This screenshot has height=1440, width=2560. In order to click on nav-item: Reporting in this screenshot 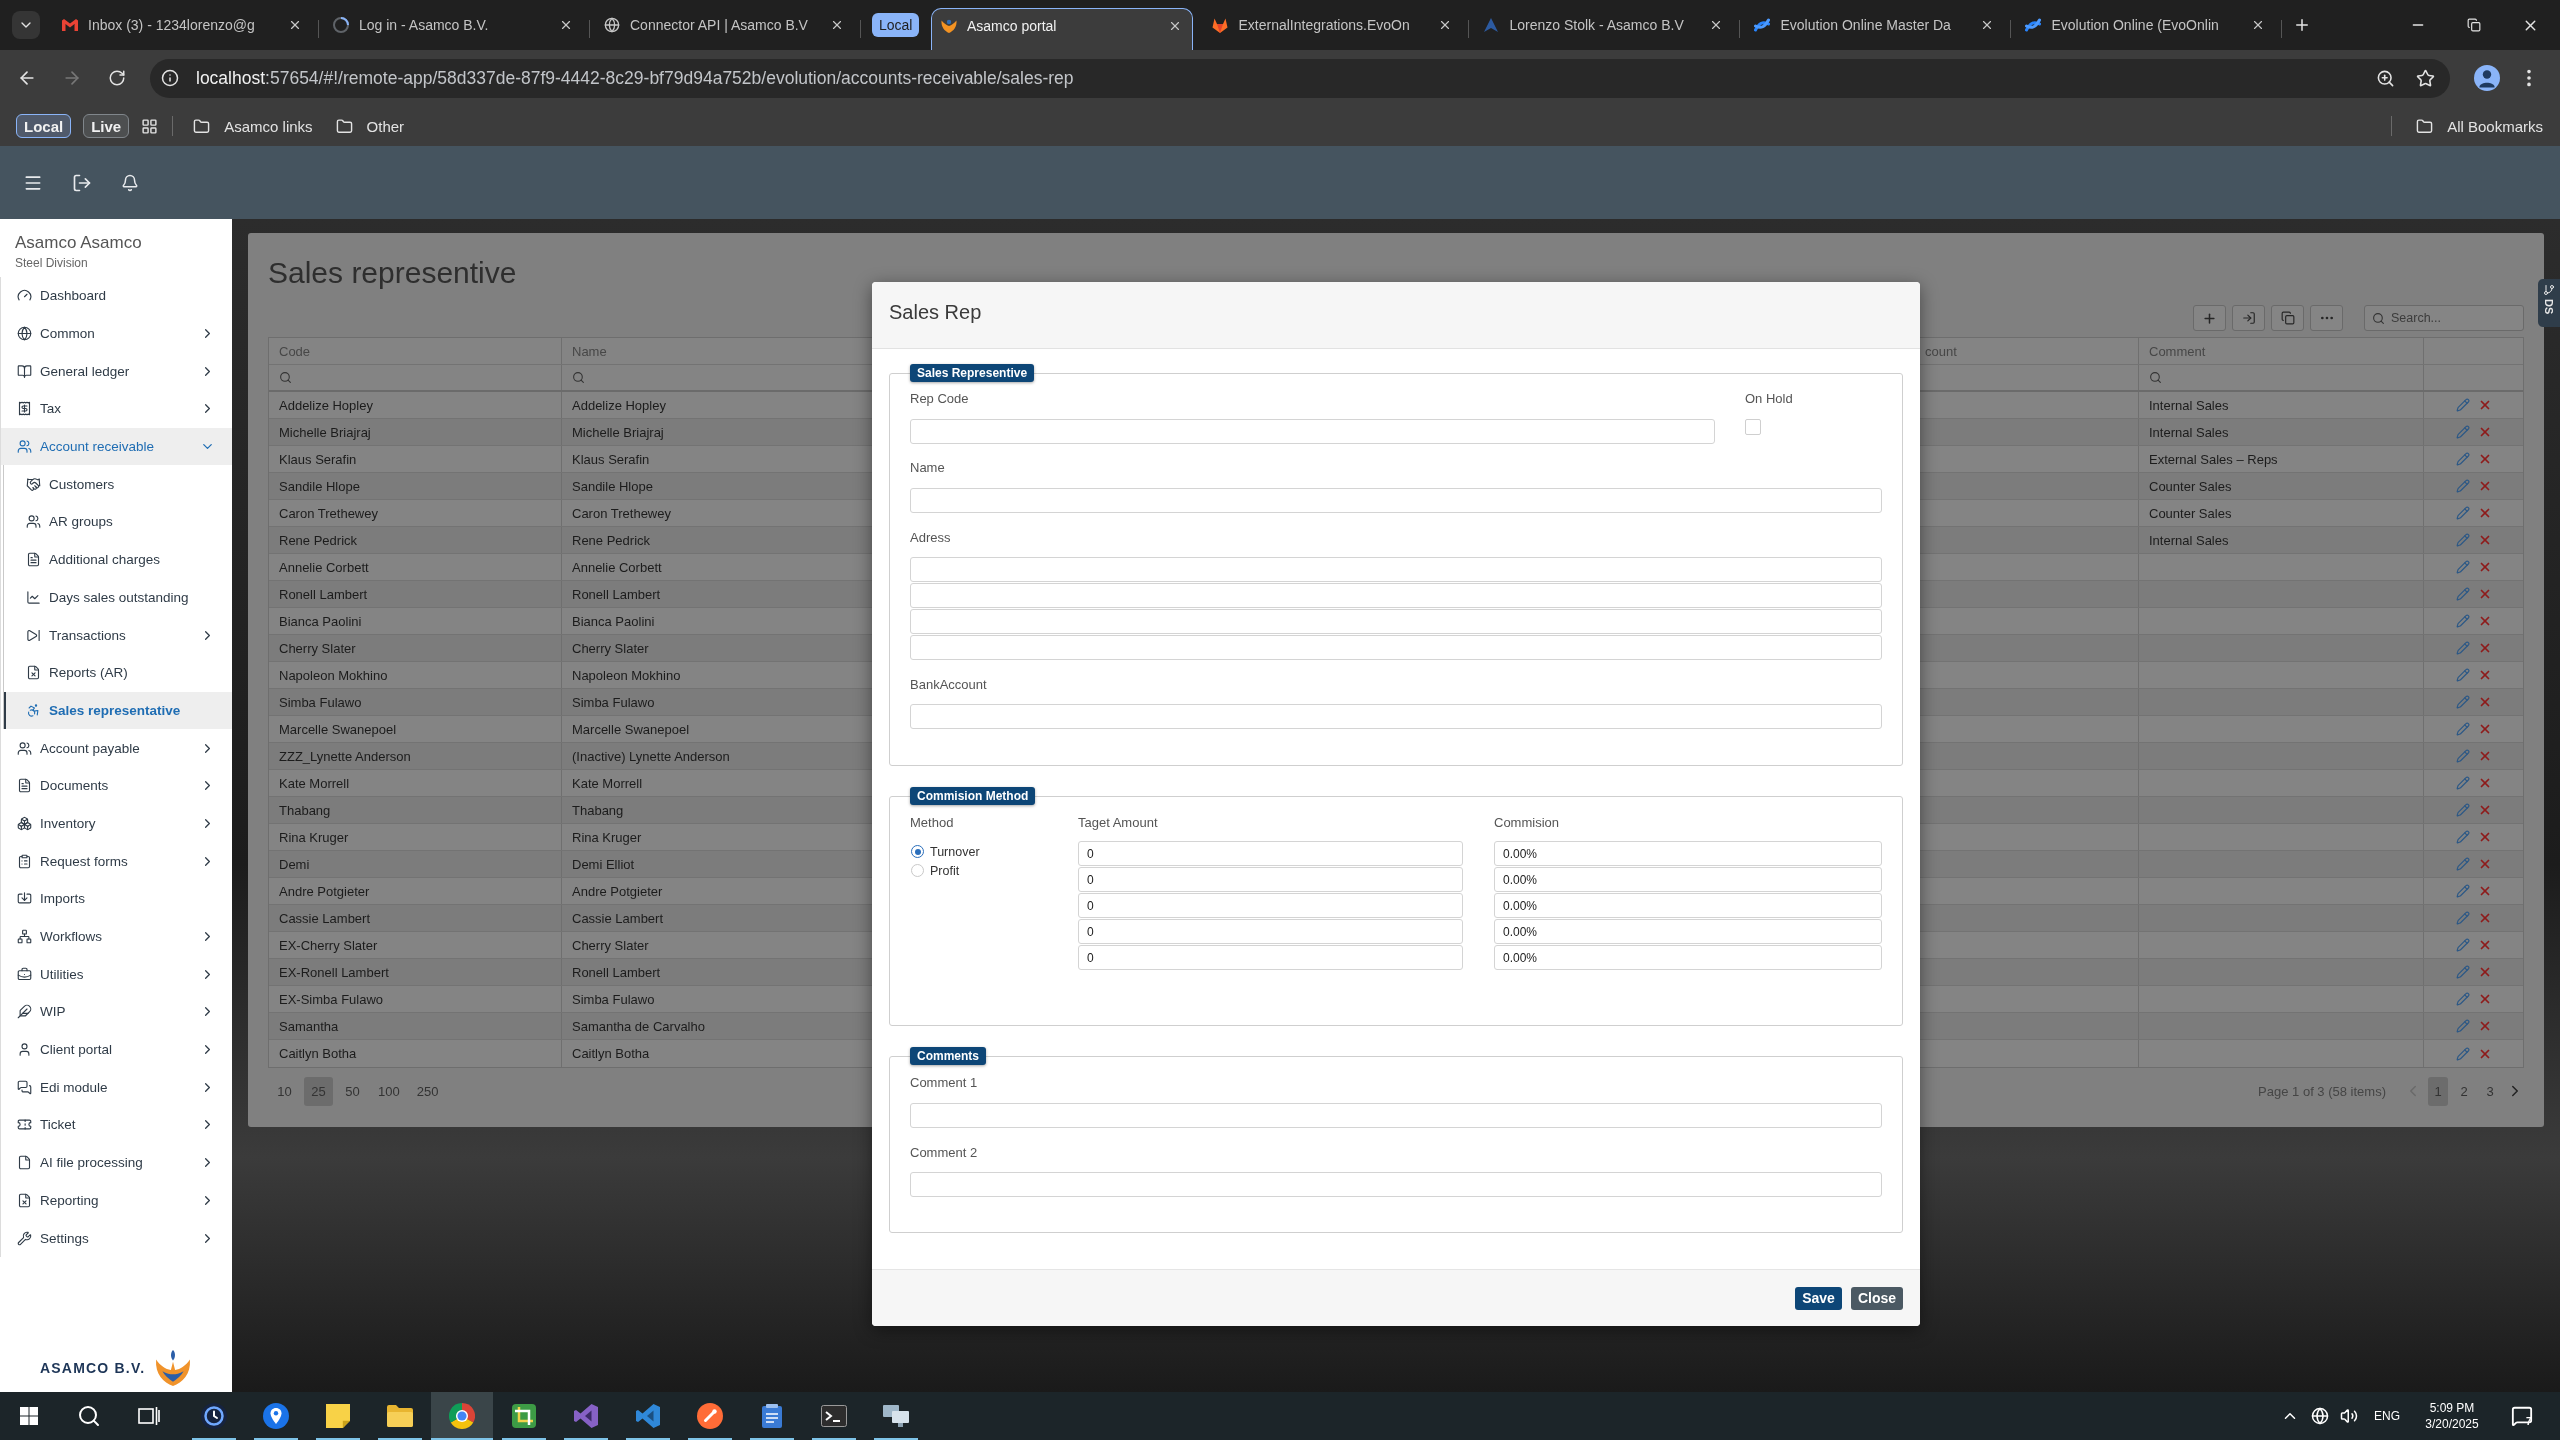, I will do `click(116, 1200)`.